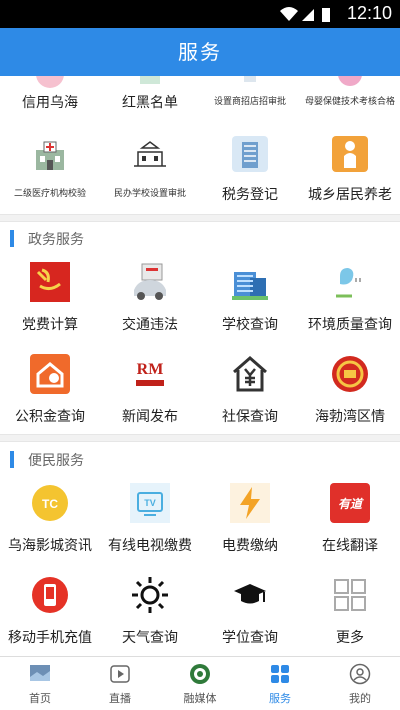  Describe the element at coordinates (200, 14) in the screenshot. I see `status-bar: 12:10` at that location.